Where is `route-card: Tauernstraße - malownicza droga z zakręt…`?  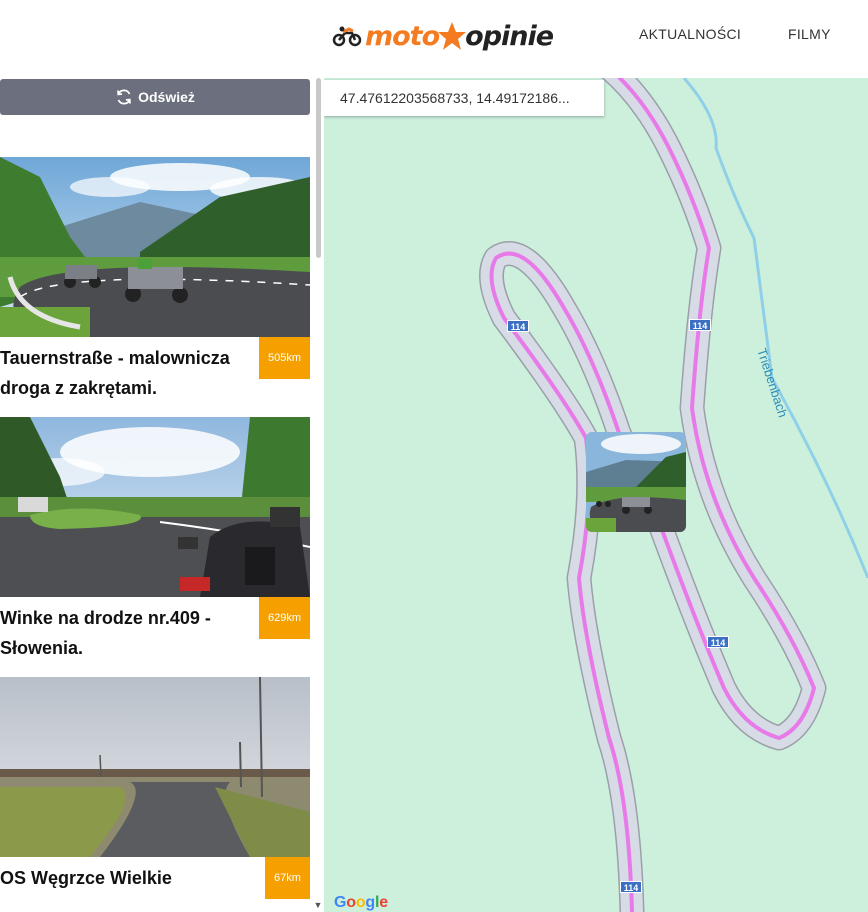
route-card: Tauernstraße - malownicza droga z zakręt… is located at coordinates (155, 277).